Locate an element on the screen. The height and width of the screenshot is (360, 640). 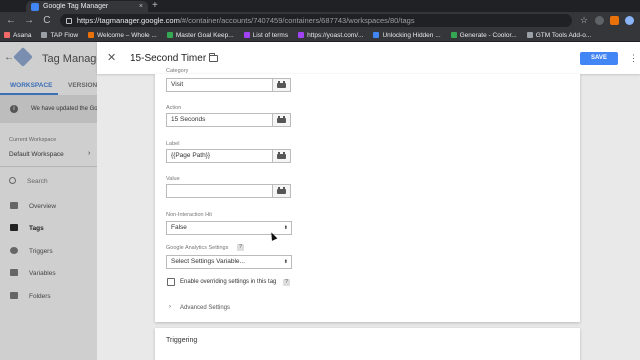
value-field is located at coordinates (219, 191).